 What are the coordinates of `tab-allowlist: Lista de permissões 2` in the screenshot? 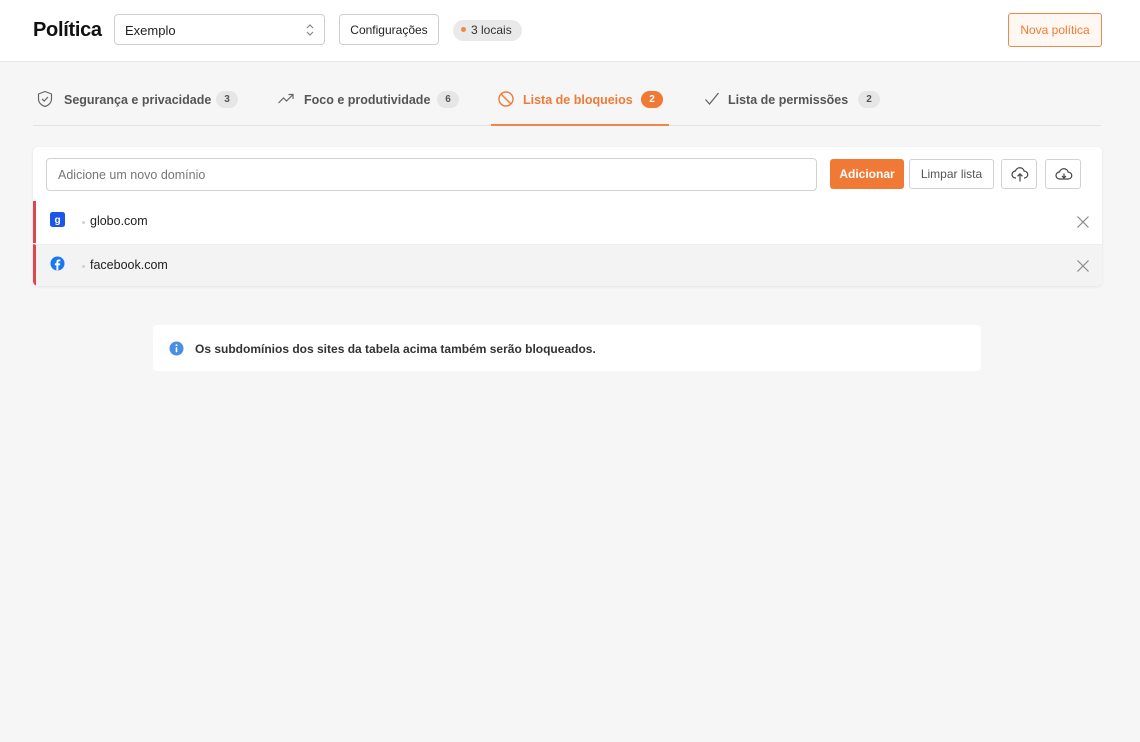 It's located at (794, 101).